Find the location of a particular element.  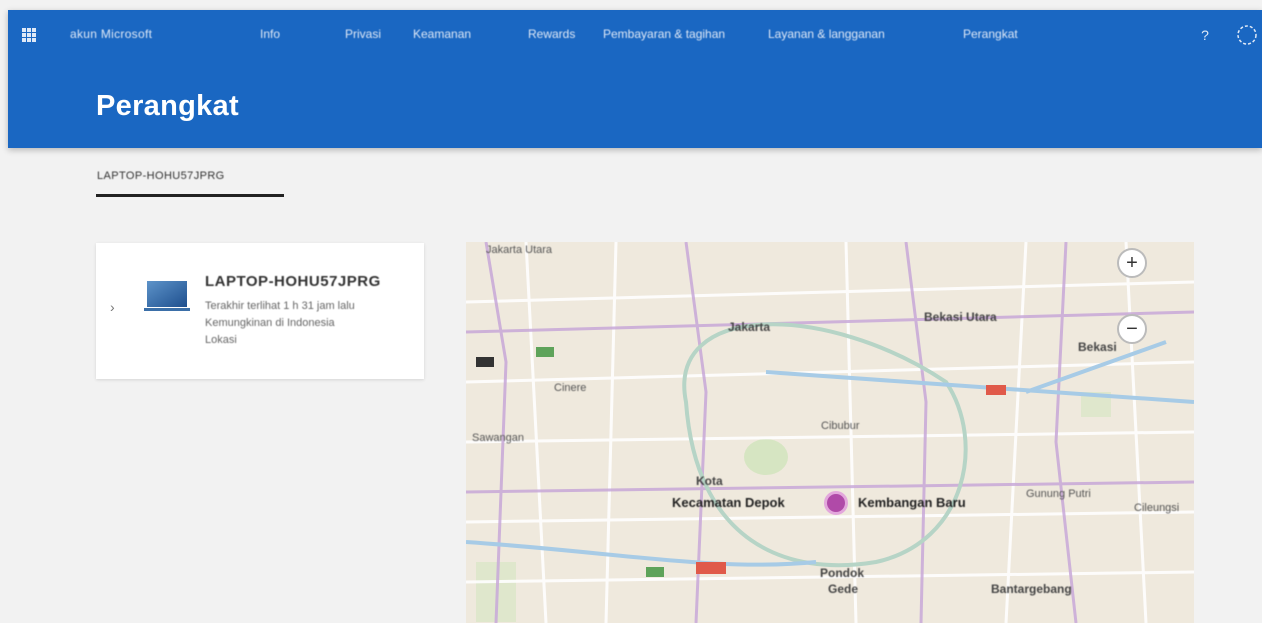

account-icon is located at coordinates (1247, 35).